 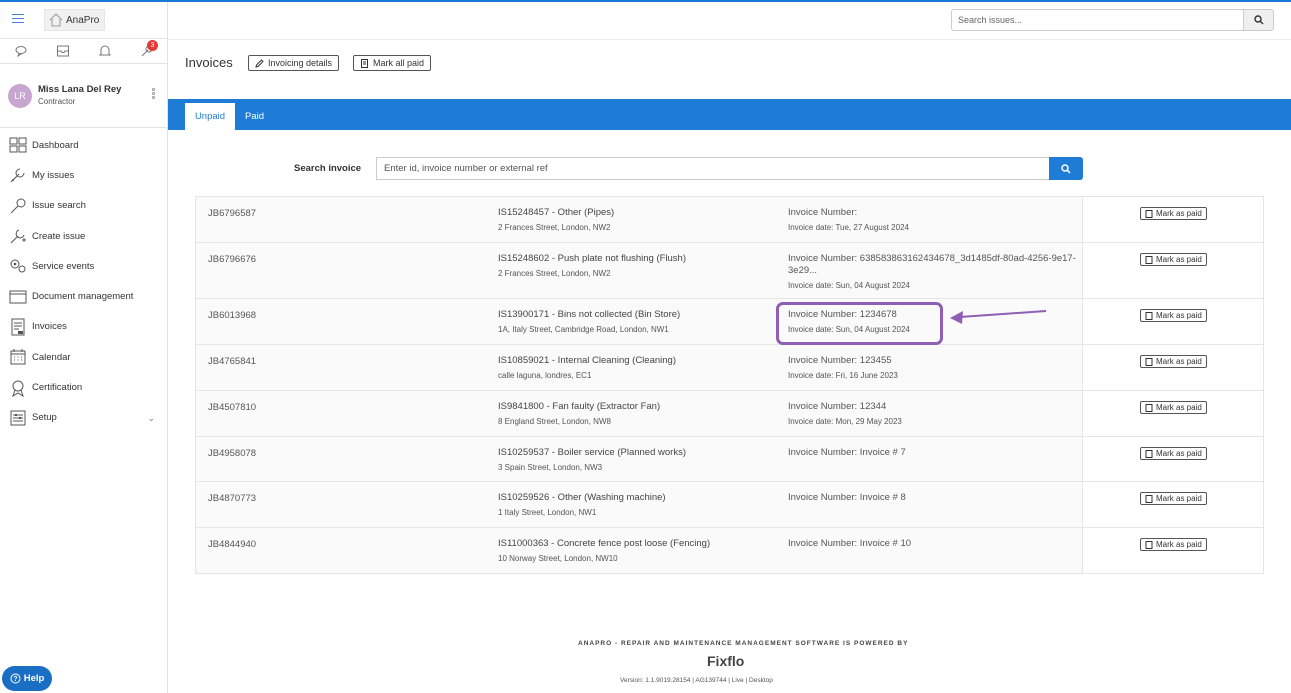 What do you see at coordinates (51, 357) in the screenshot?
I see `sidebar-item-label: Calendar` at bounding box center [51, 357].